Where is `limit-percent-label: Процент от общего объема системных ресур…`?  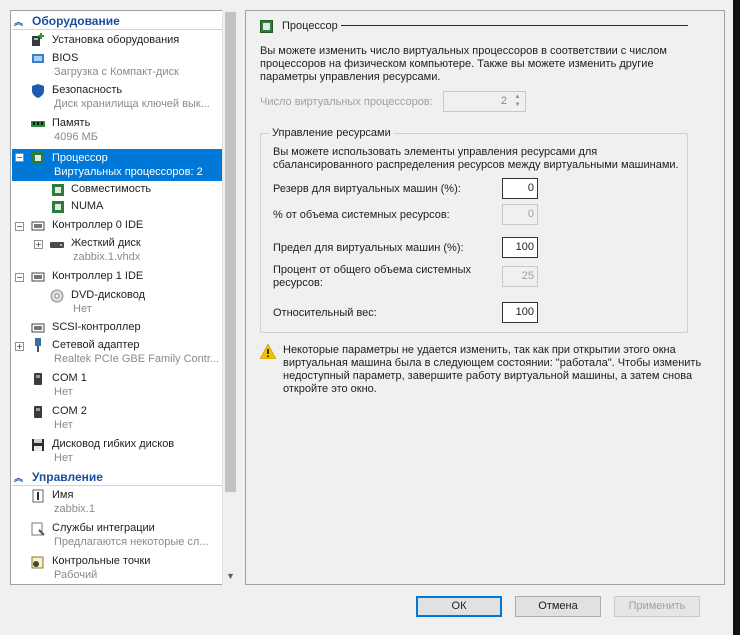 limit-percent-label: Процент от общего объема системных ресур… is located at coordinates (372, 276).